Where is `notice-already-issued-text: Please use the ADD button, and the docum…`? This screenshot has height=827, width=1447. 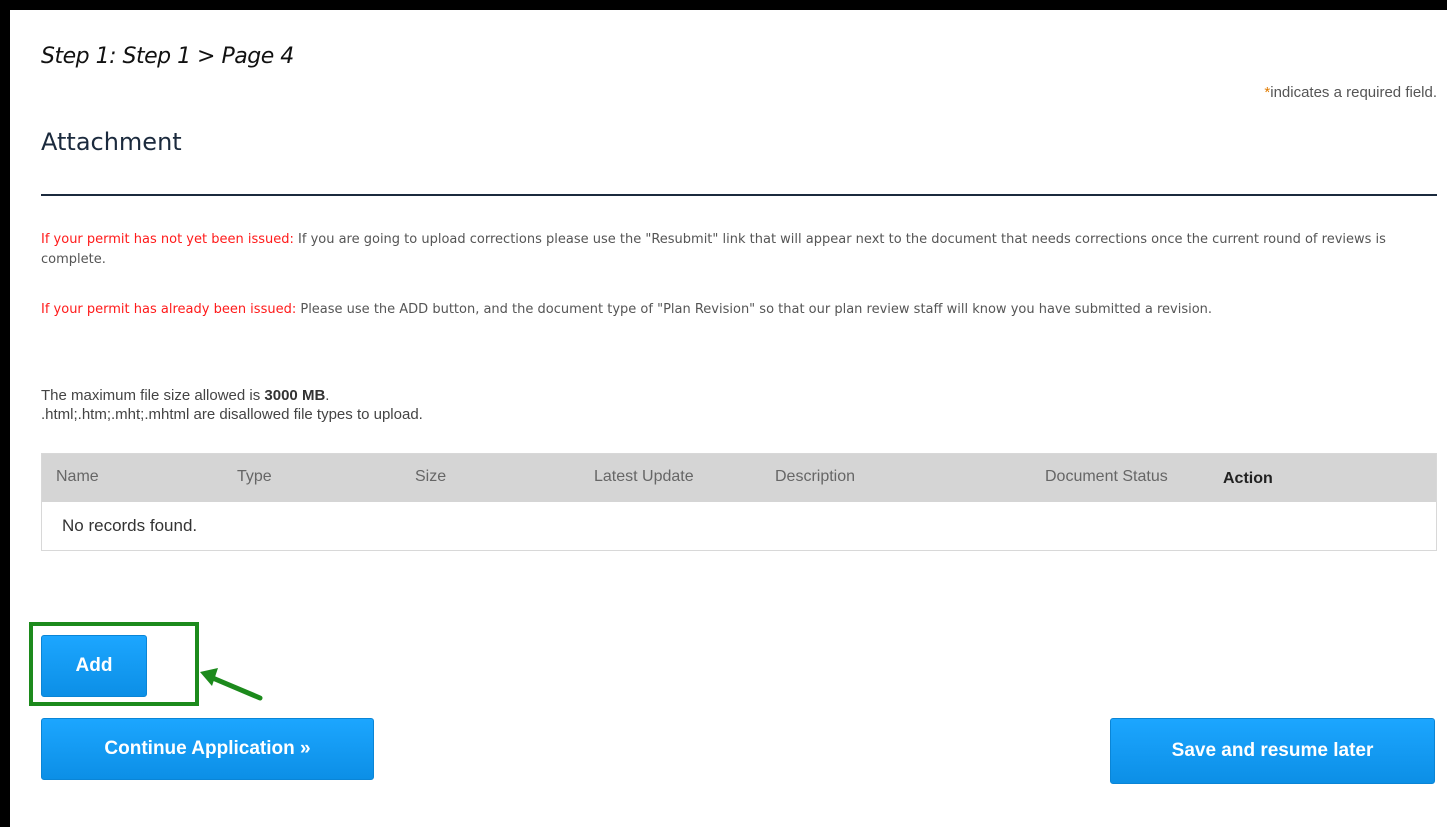 notice-already-issued-text: Please use the ADD button, and the docum… is located at coordinates (754, 309).